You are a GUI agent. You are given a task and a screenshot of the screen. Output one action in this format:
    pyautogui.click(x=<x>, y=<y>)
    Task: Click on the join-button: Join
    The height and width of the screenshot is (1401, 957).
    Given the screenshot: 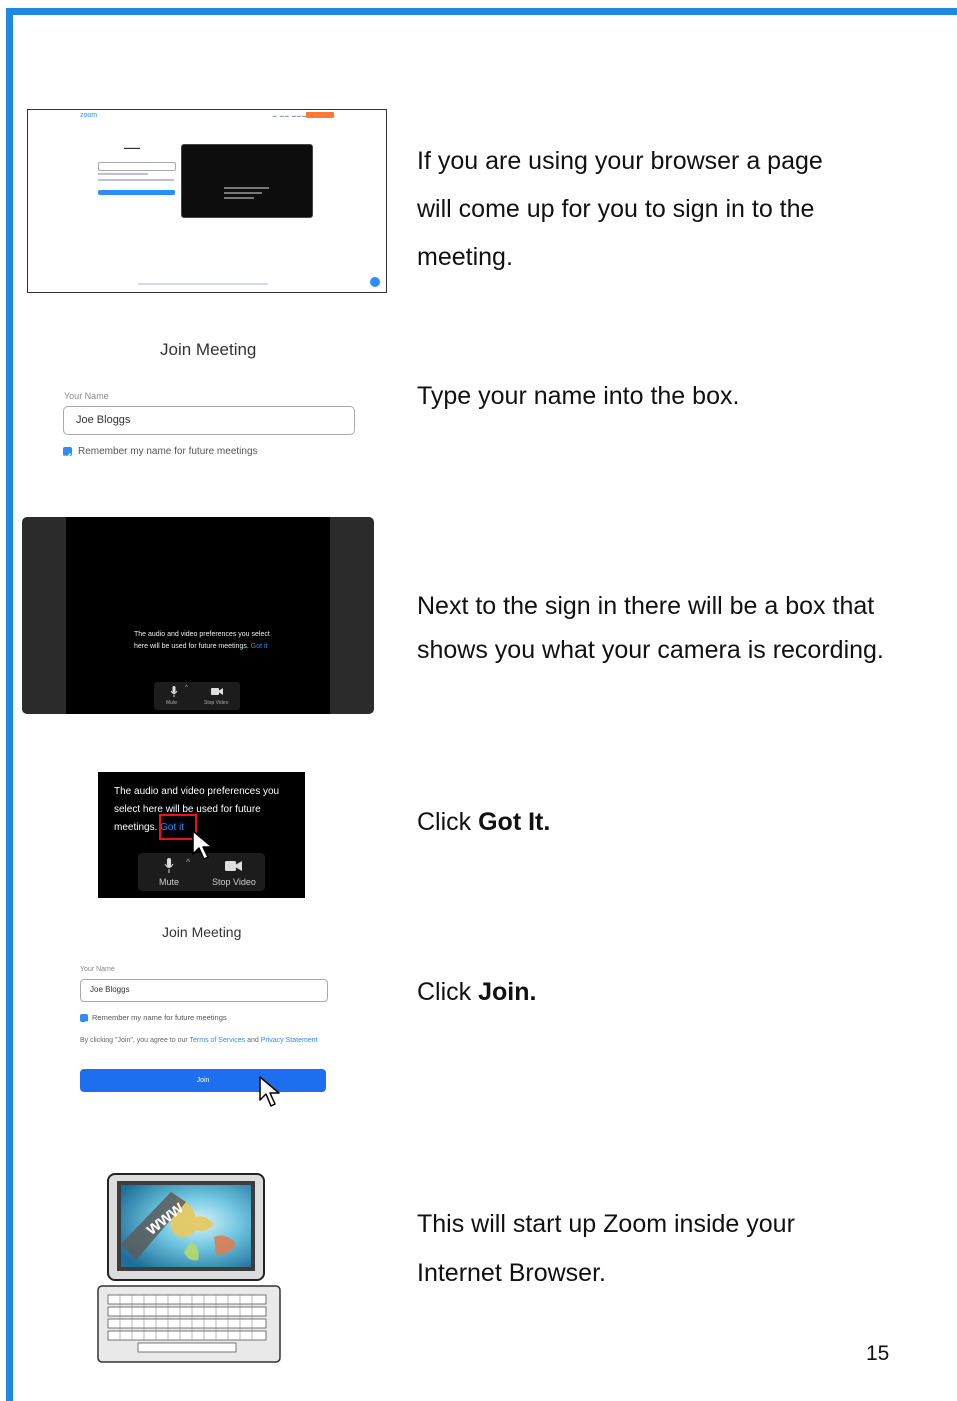 What is the action you would take?
    pyautogui.click(x=203, y=1080)
    